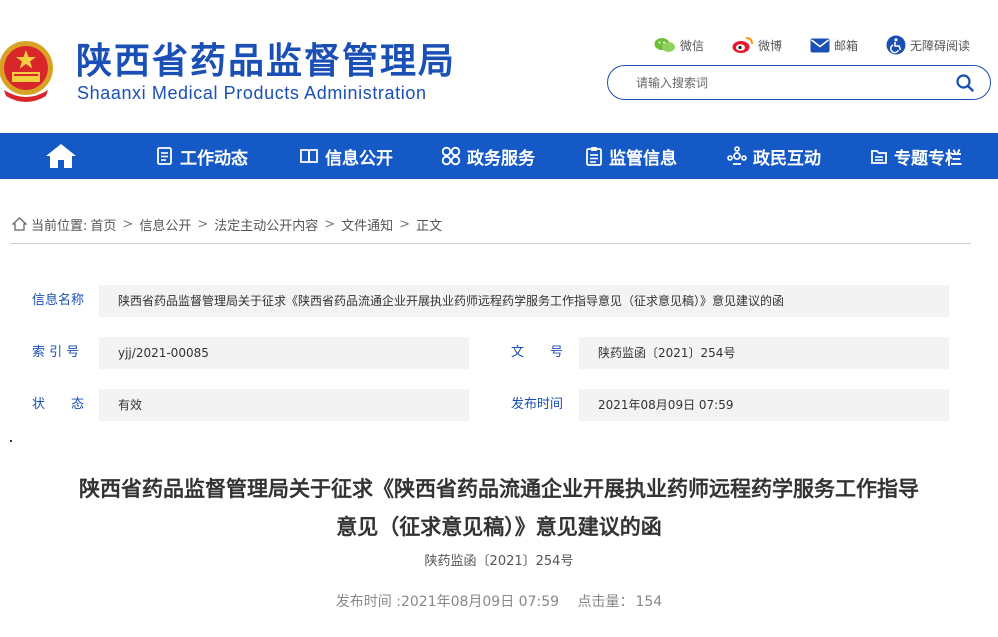 The width and height of the screenshot is (998, 637). I want to click on wechat-link: 微信, so click(679, 45).